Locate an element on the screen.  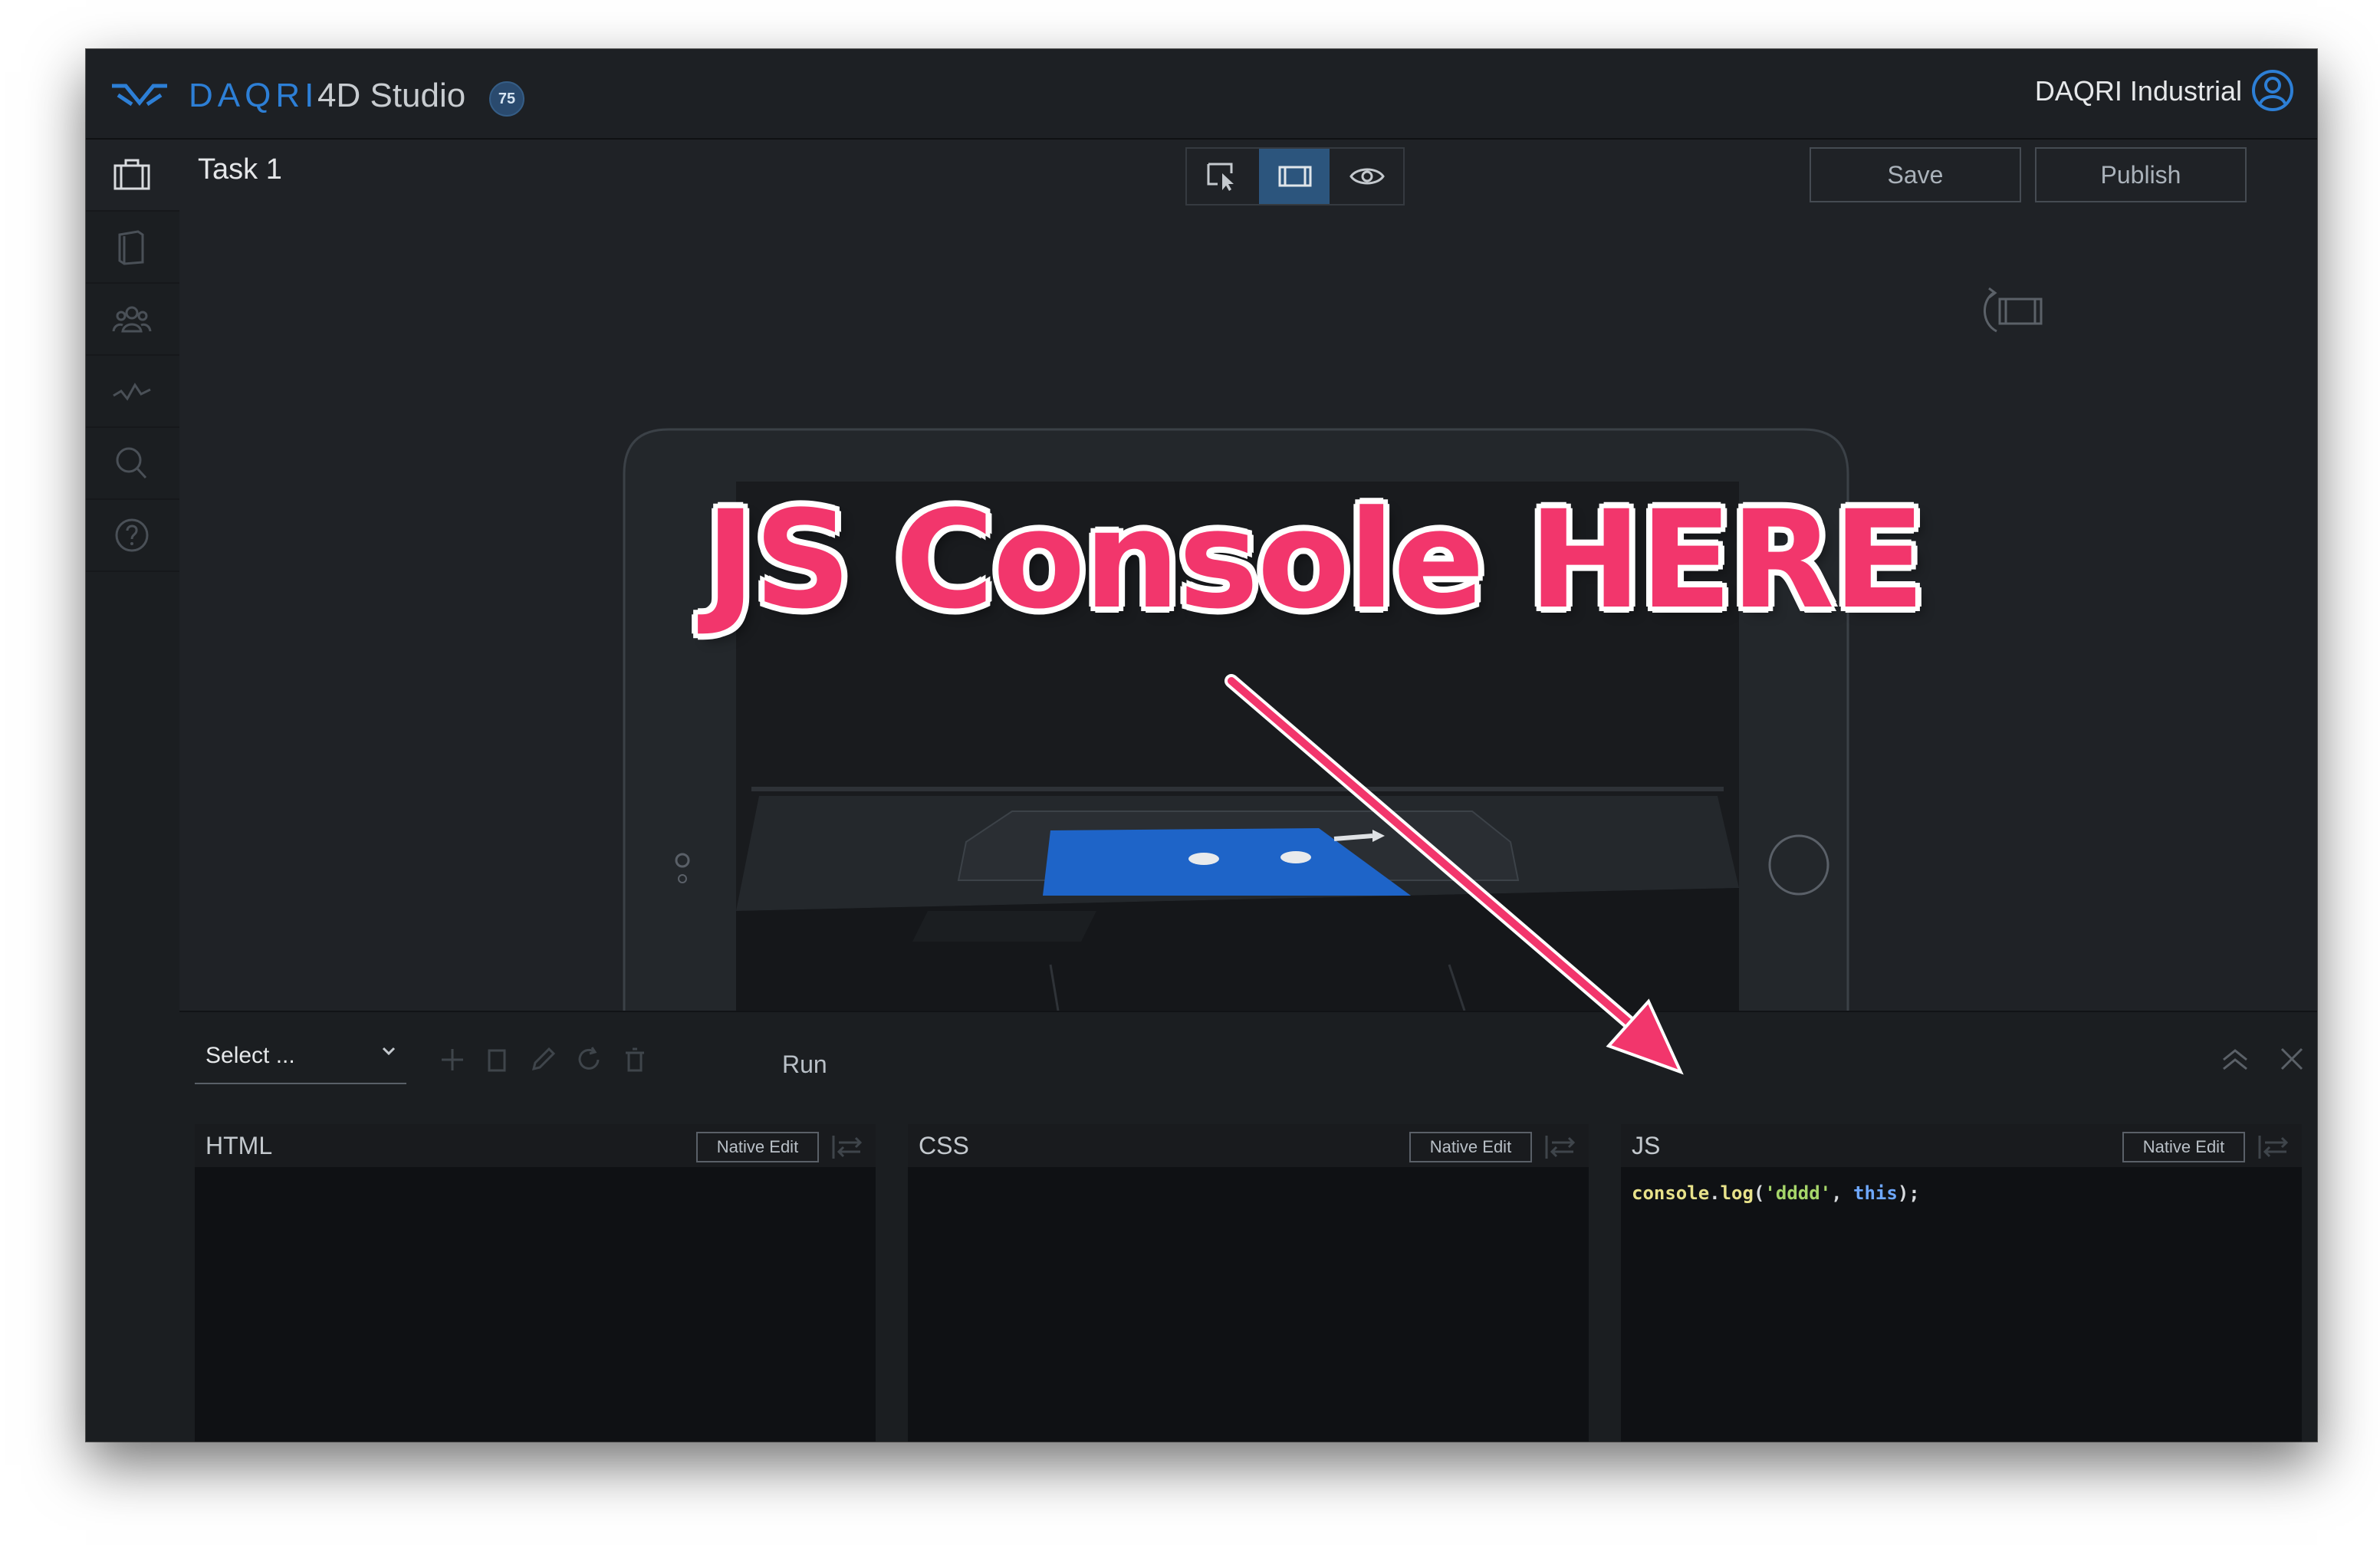
html-native-edit-button: Native Edit is located at coordinates (758, 1147).